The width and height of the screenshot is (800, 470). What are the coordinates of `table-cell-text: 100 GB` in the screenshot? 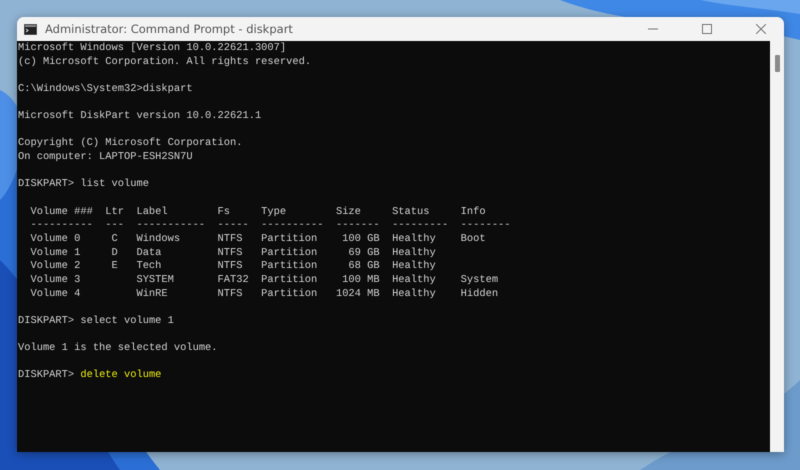 It's located at (360, 239).